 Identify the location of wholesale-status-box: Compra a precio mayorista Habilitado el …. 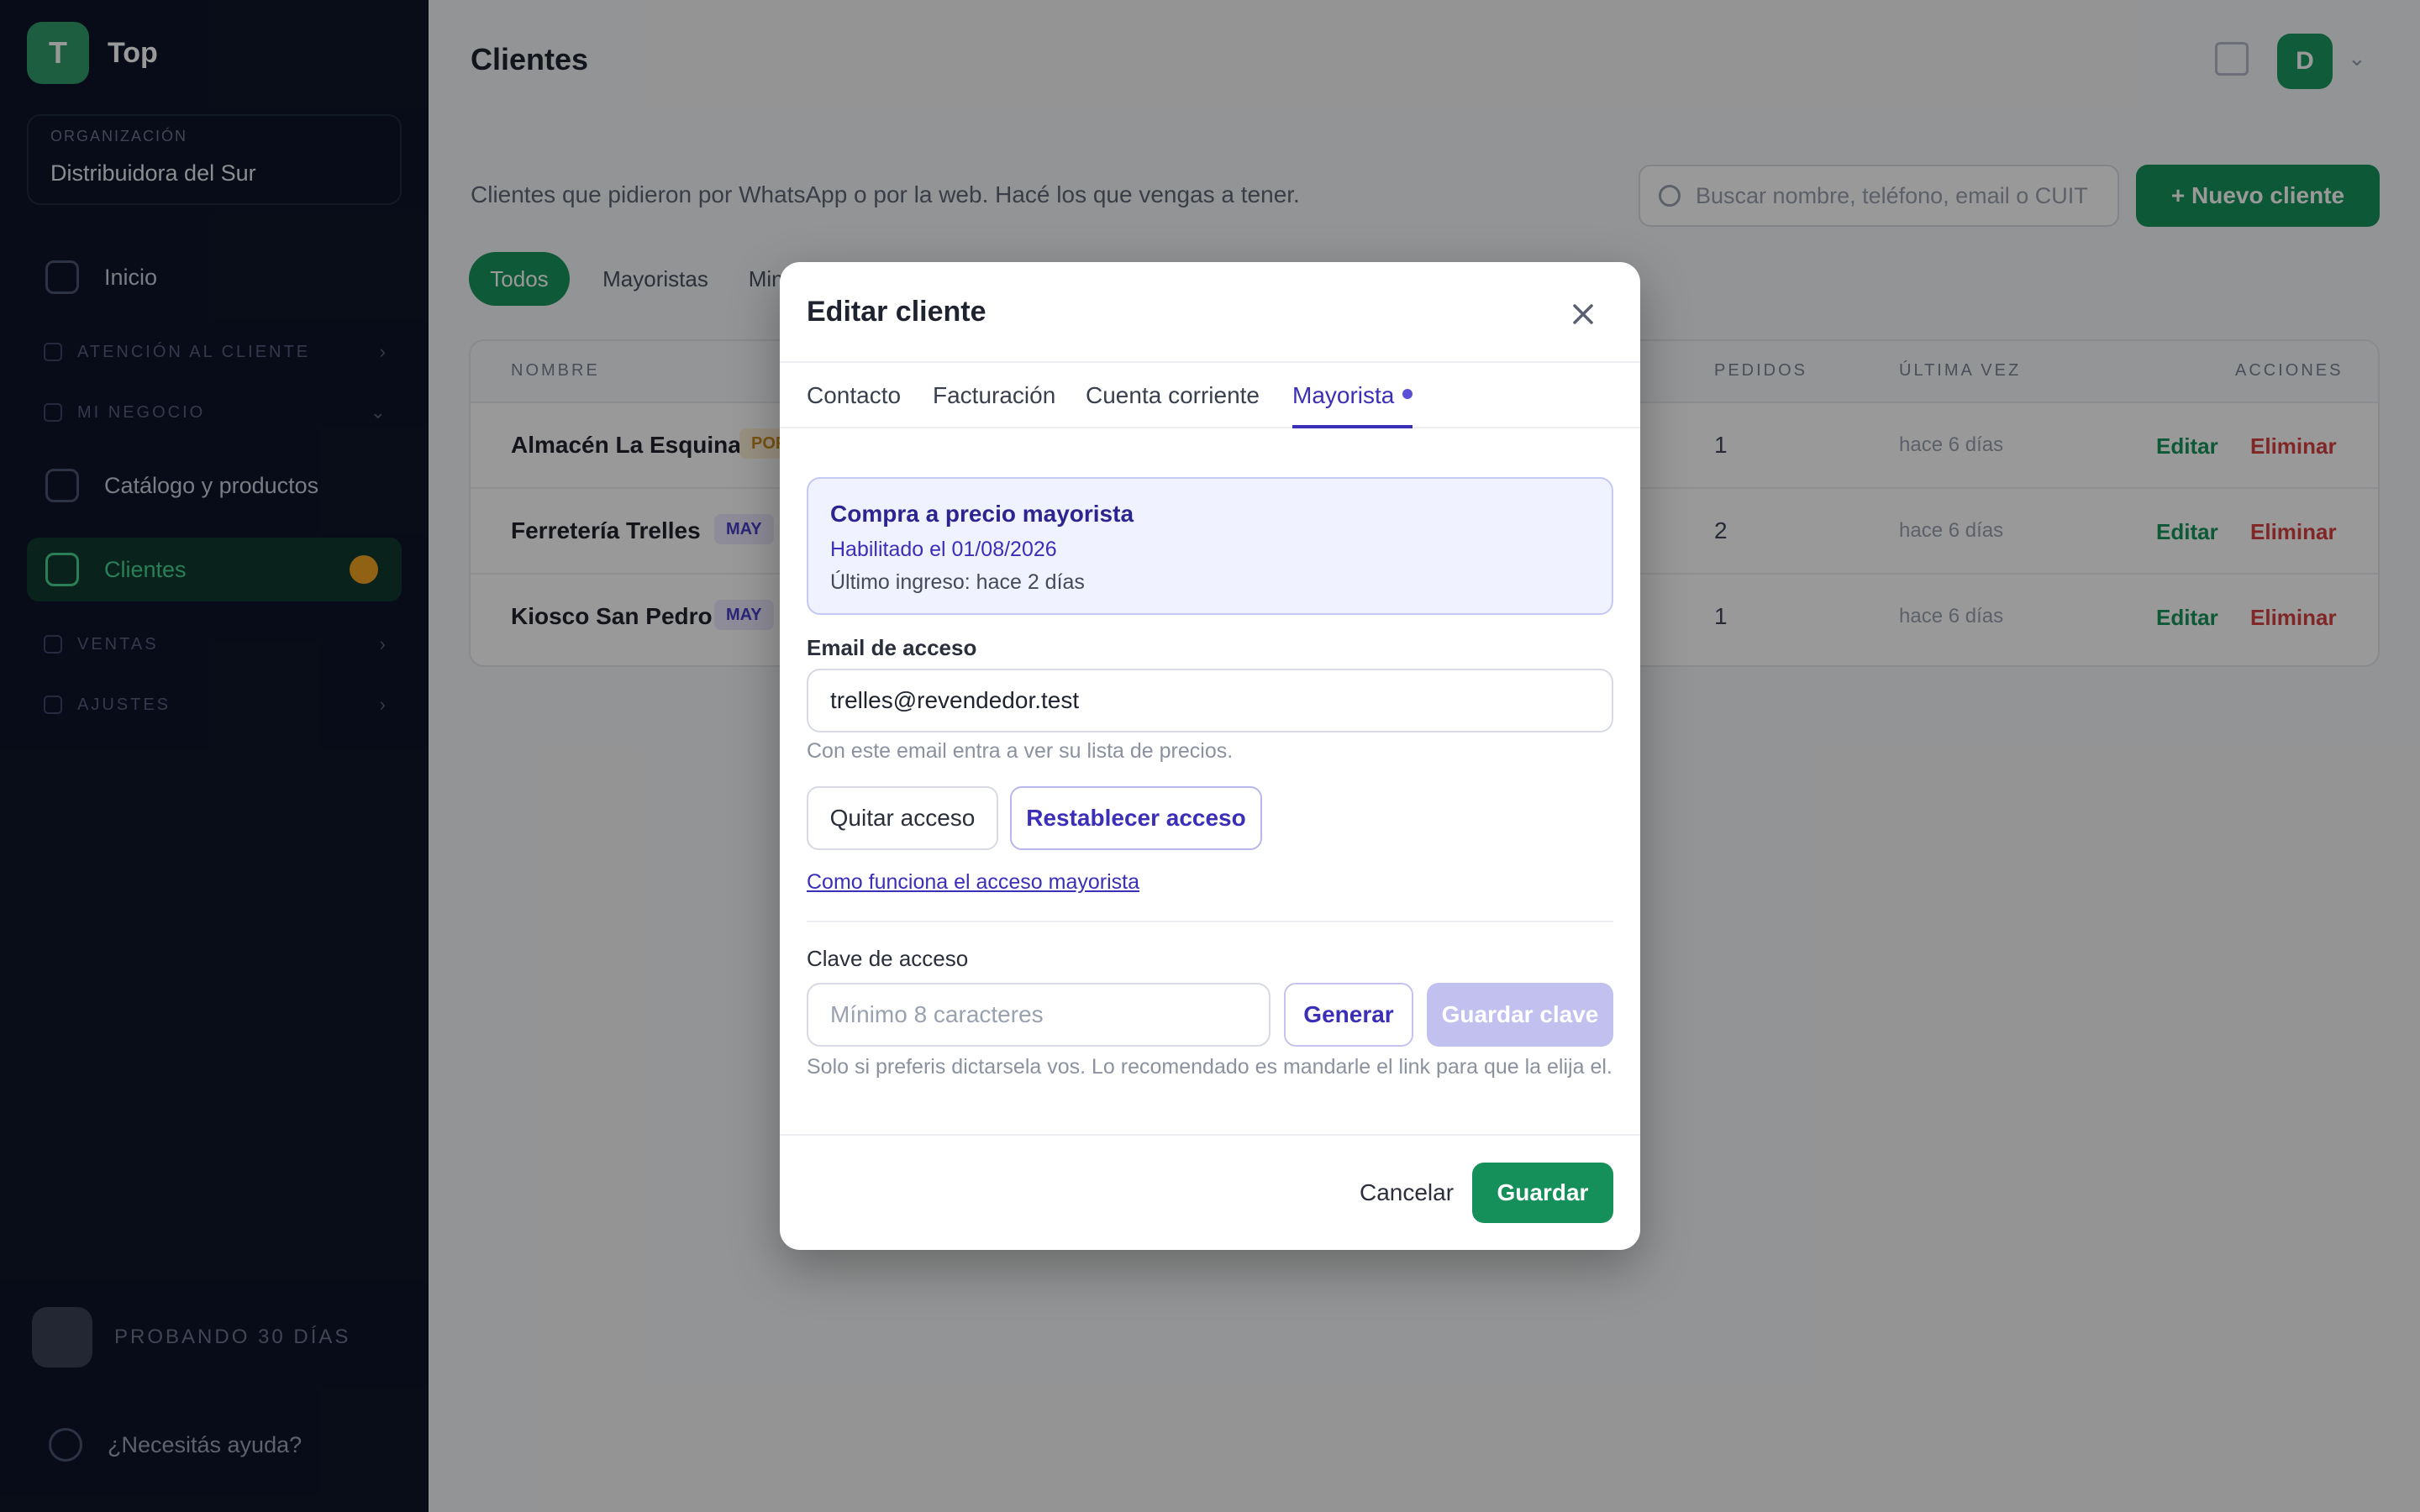
(1210, 546).